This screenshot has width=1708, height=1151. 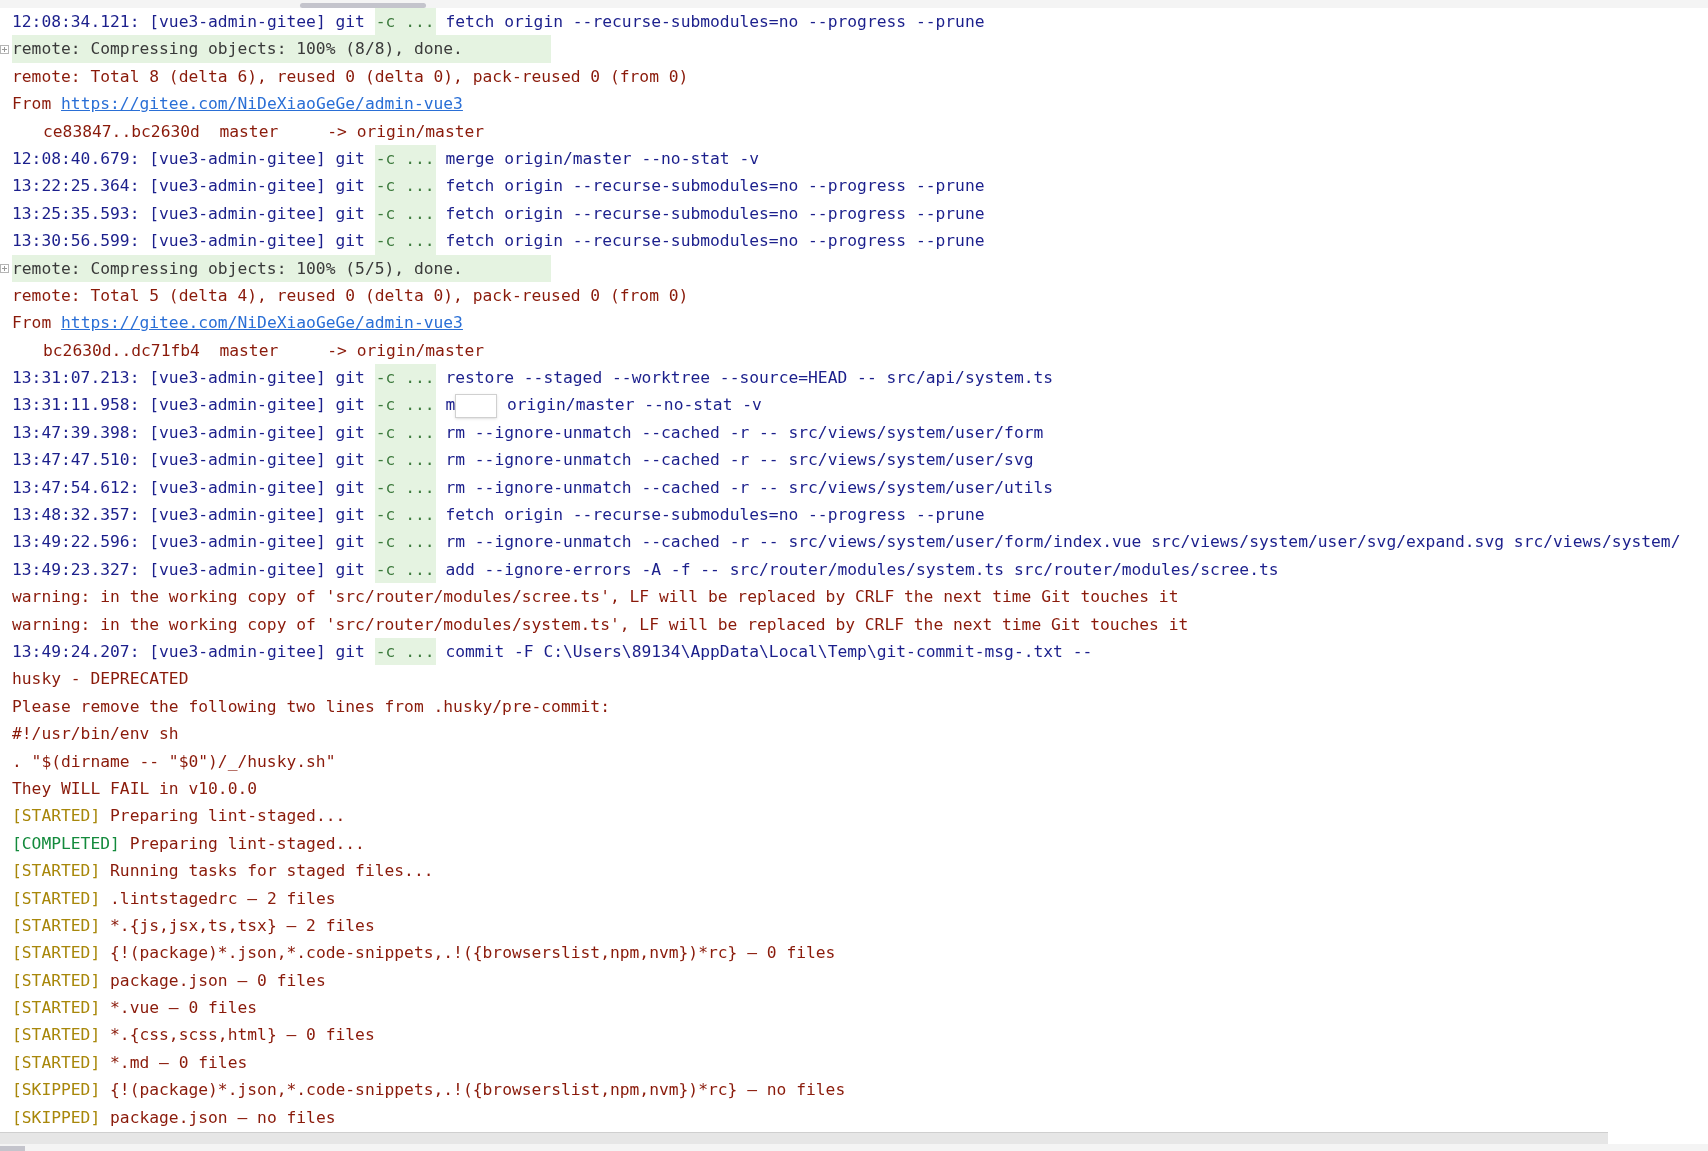 I want to click on timestamp: 13:25:35.593:, so click(x=76, y=213).